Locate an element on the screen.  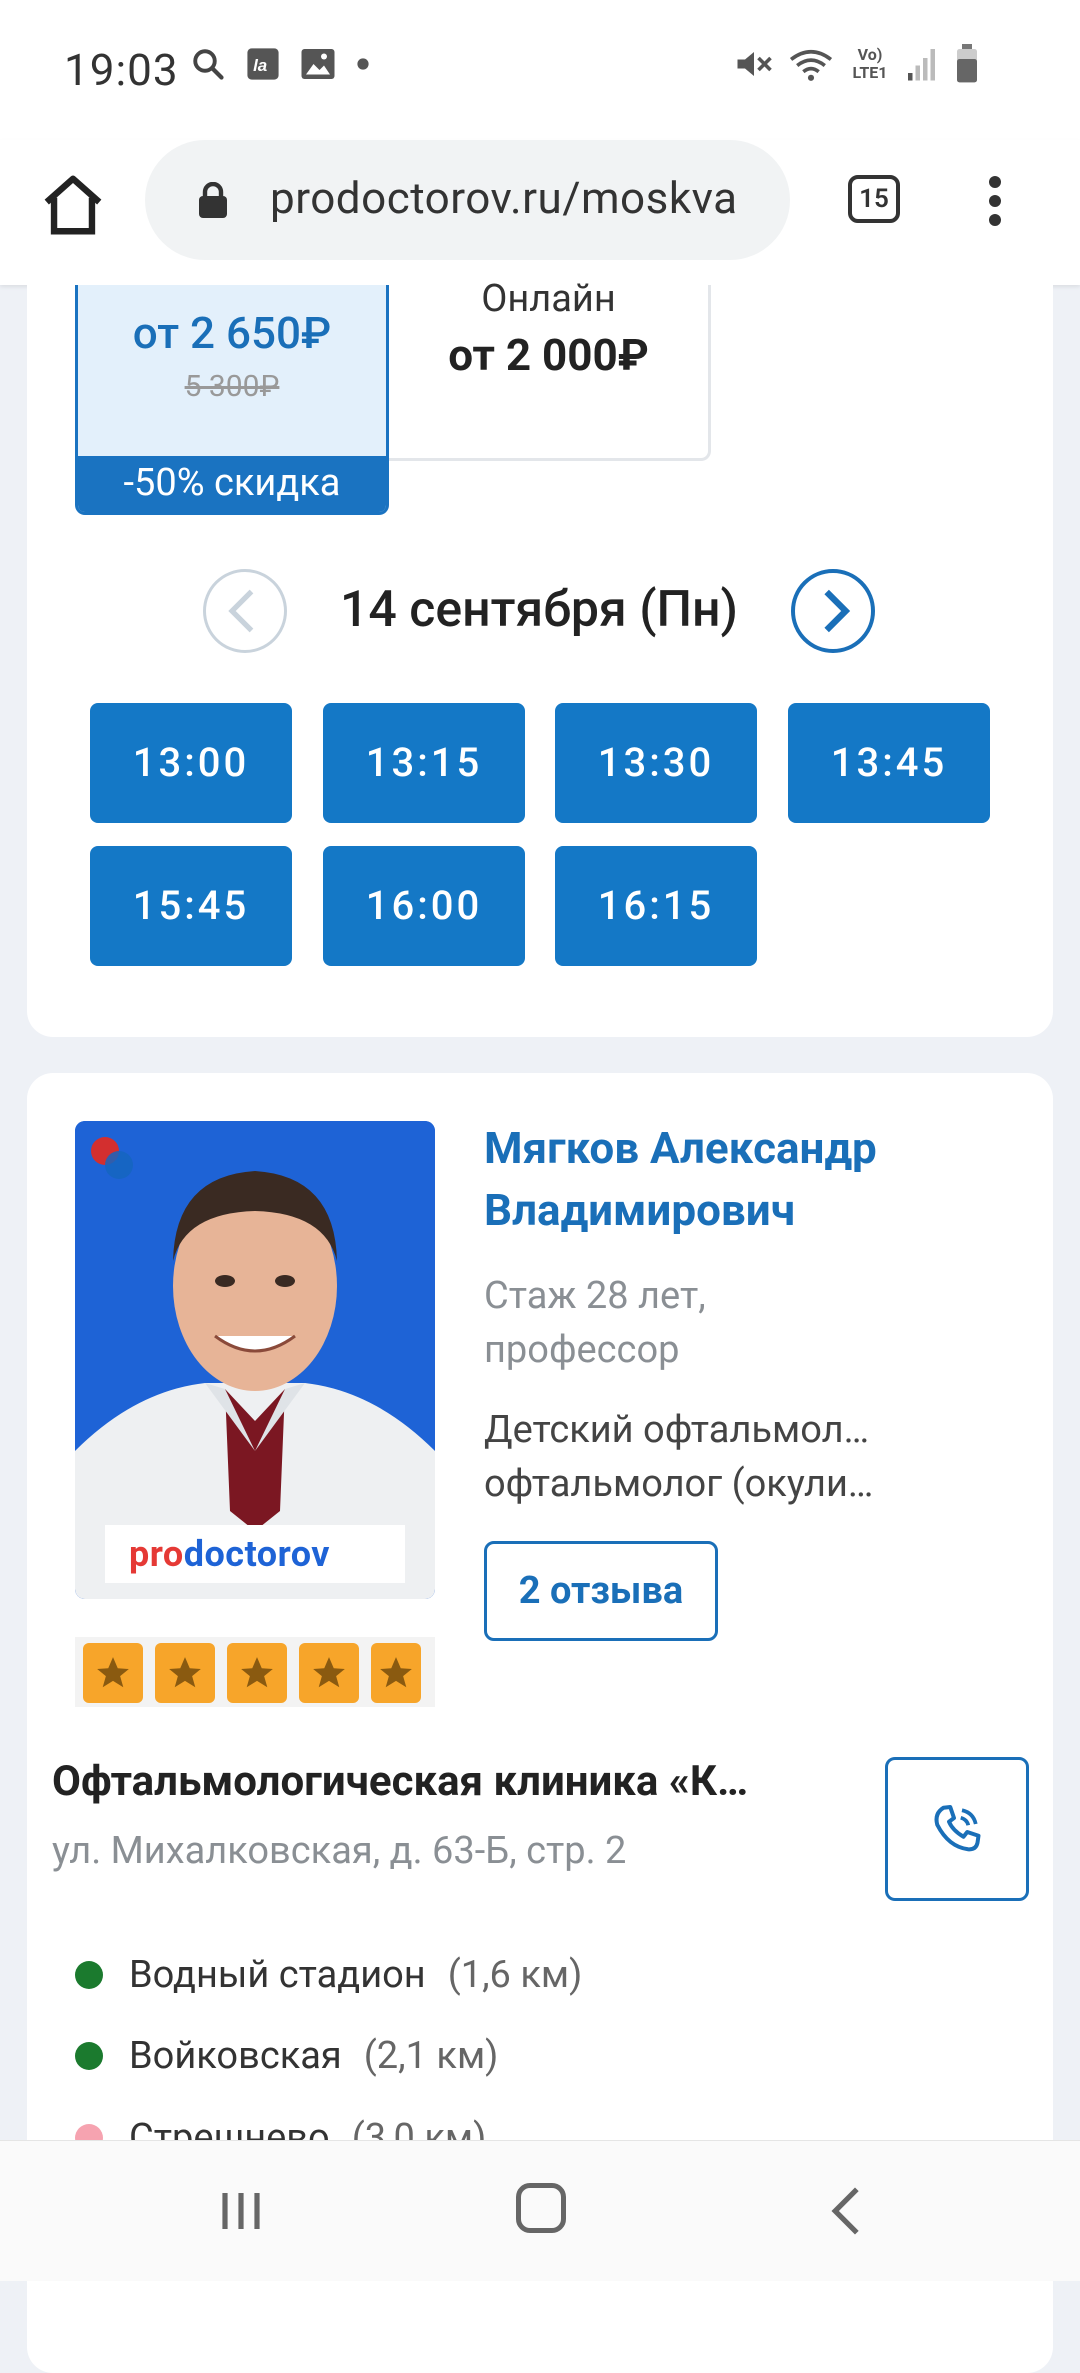
time-slot: 13:00 is located at coordinates (191, 763).